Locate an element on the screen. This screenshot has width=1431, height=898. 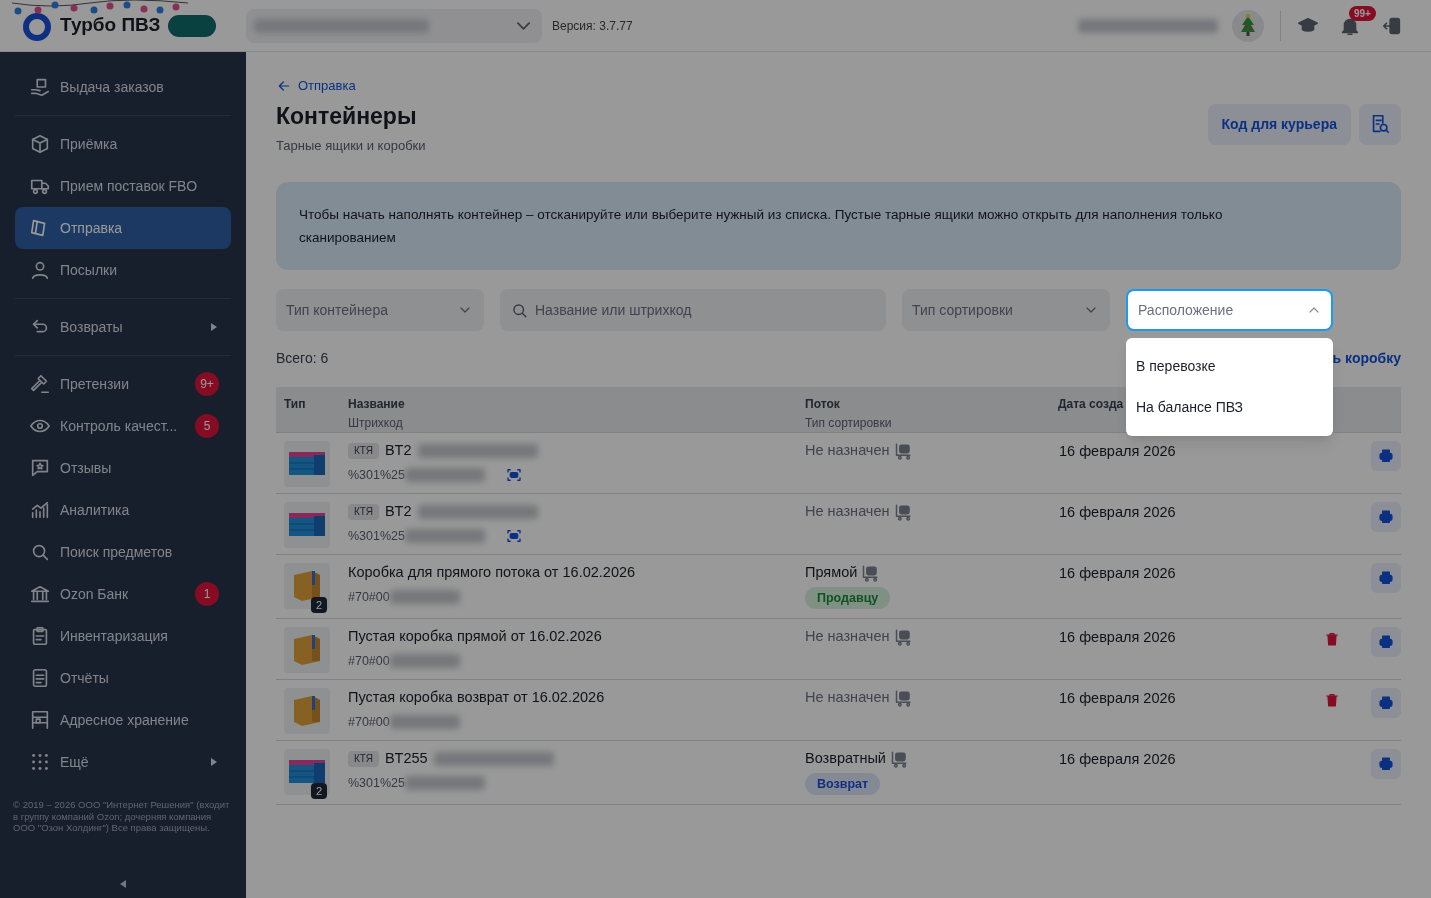
christmas-tree-avatar-icon is located at coordinates (1248, 25).